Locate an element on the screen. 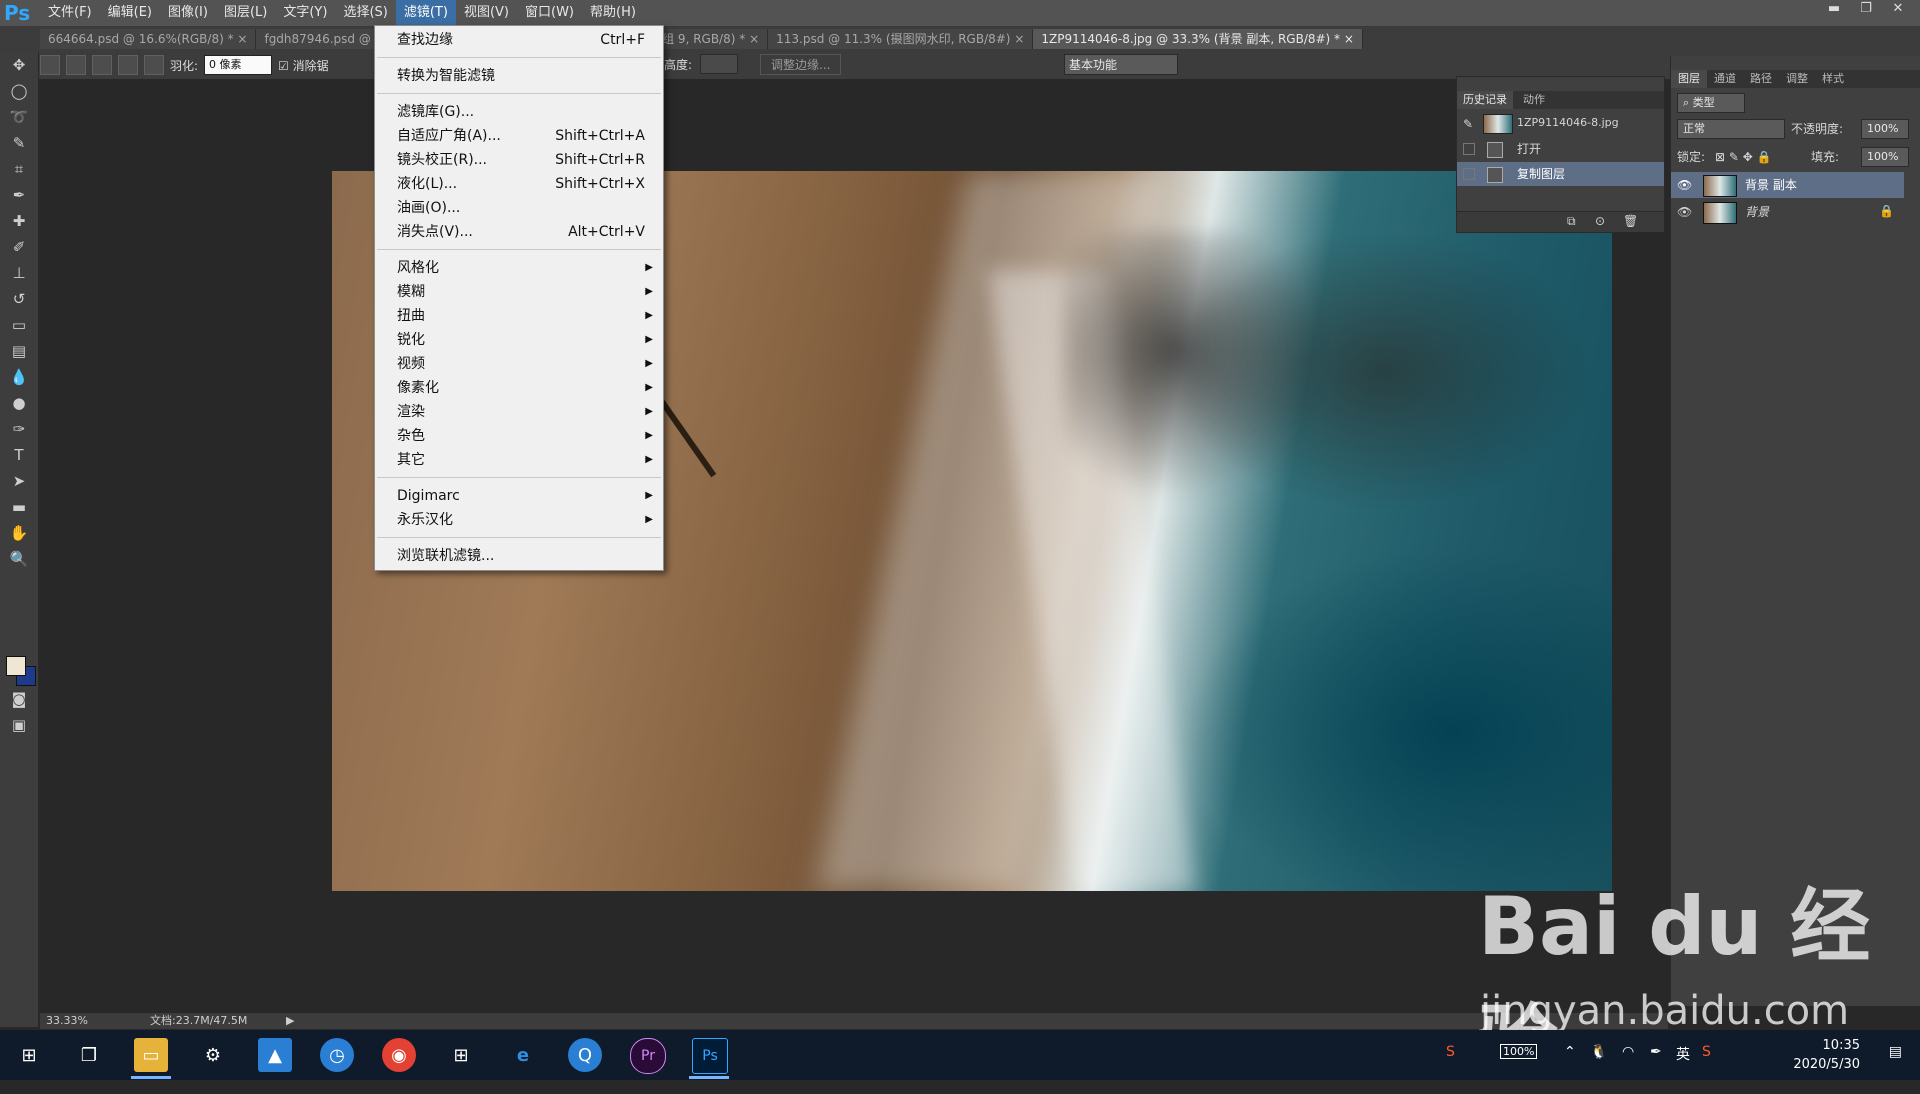 Image resolution: width=1920 pixels, height=1094 pixels. history-brush-source-icon: ✎ is located at coordinates (1468, 124).